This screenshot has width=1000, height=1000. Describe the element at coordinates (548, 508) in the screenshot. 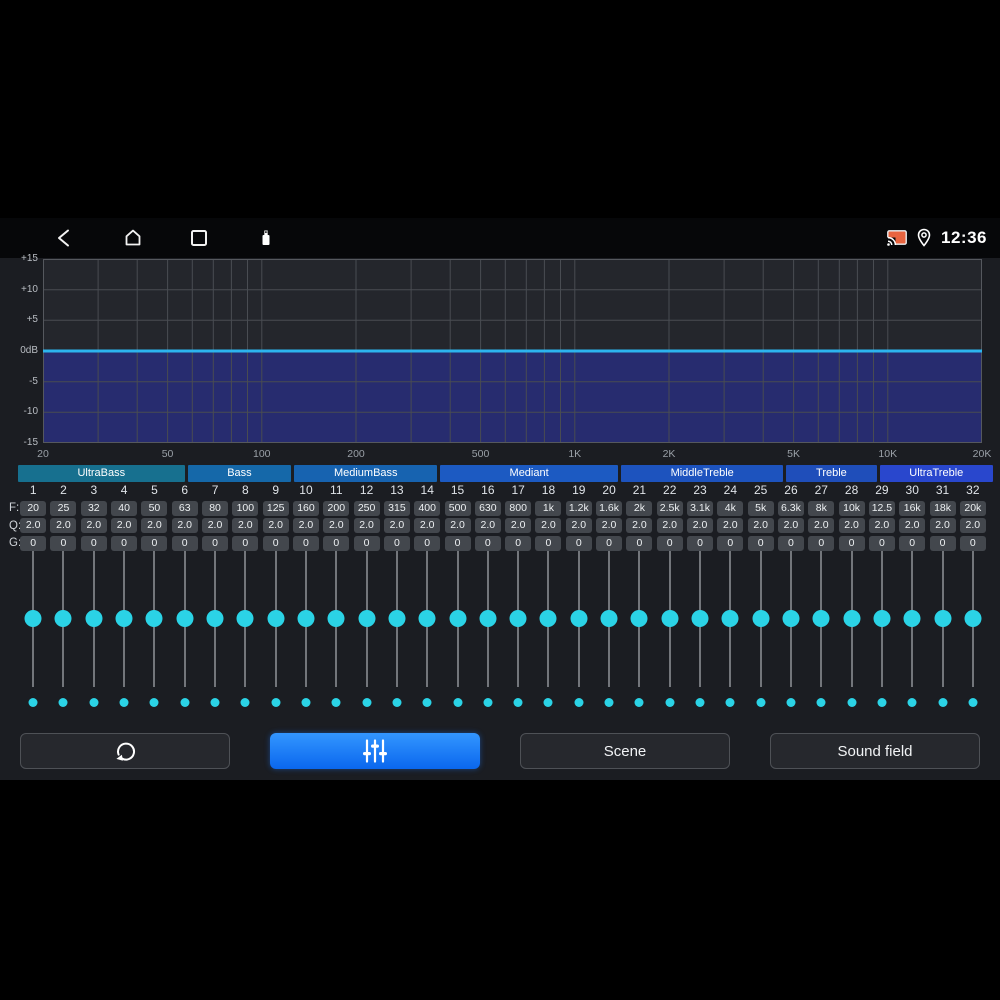

I see `frequency-value: 1k` at that location.